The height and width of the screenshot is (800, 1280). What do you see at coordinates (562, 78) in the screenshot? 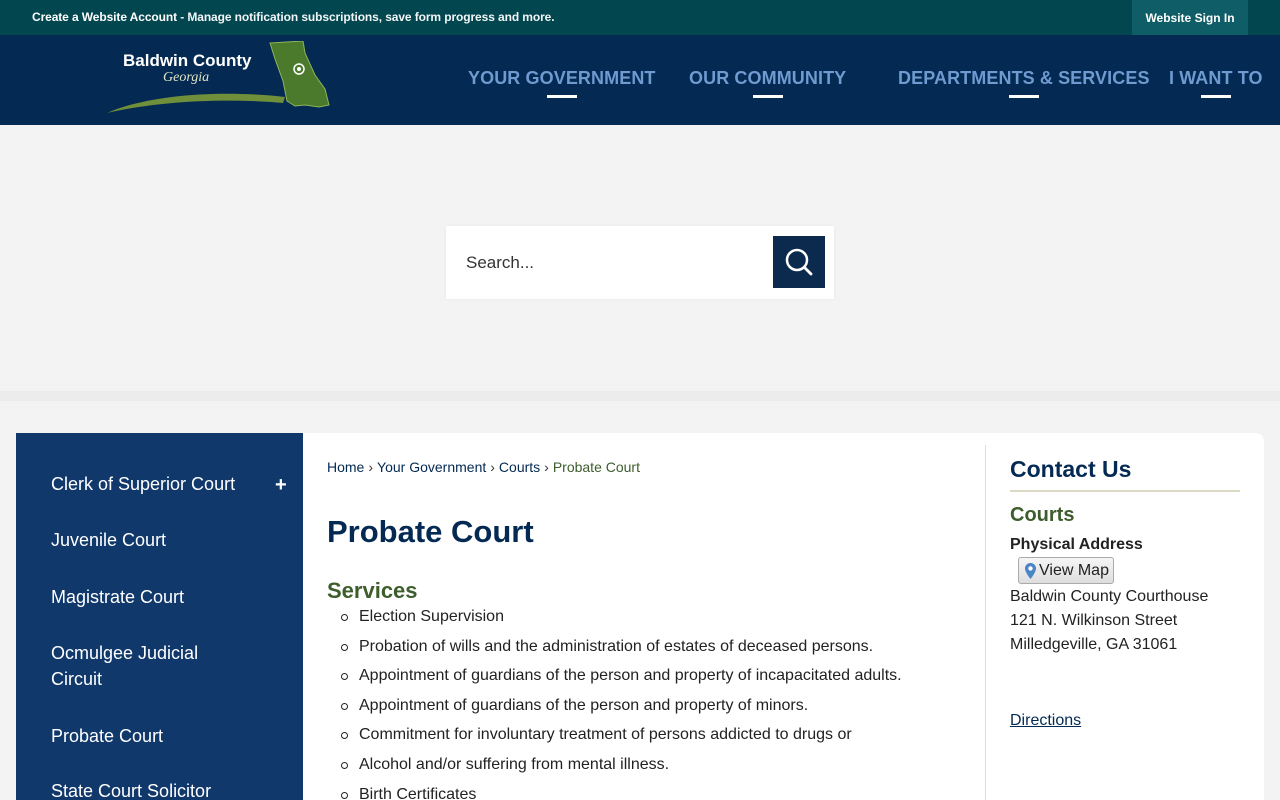
I see `nav-label: YOUR GOVERNMENT` at bounding box center [562, 78].